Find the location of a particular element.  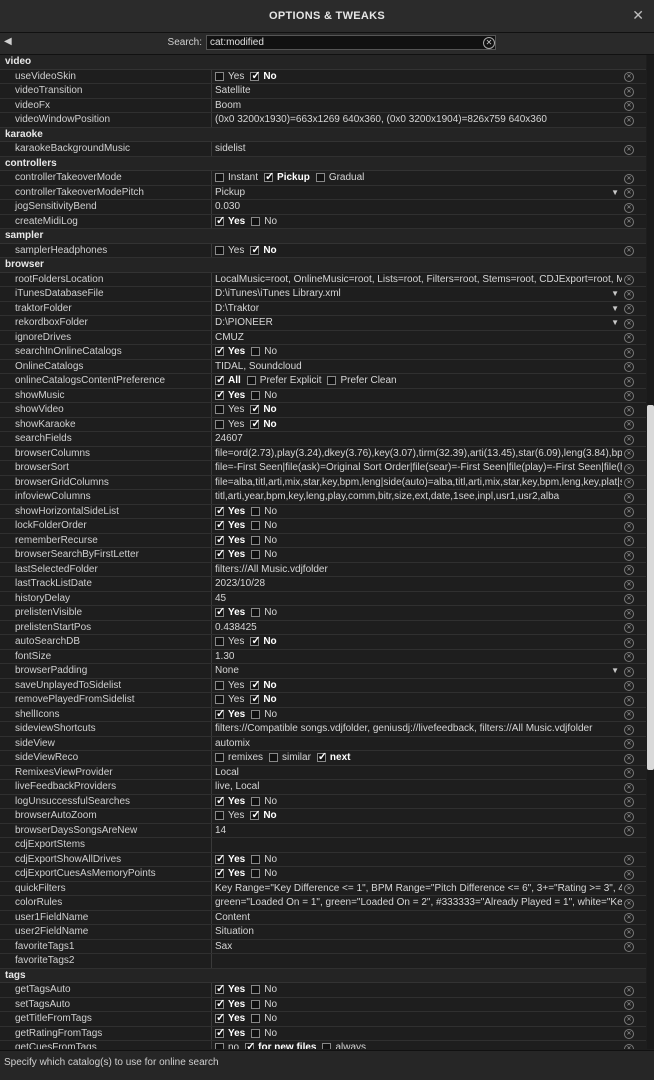

option-value-field: D:\Traktor is located at coordinates (418, 309).